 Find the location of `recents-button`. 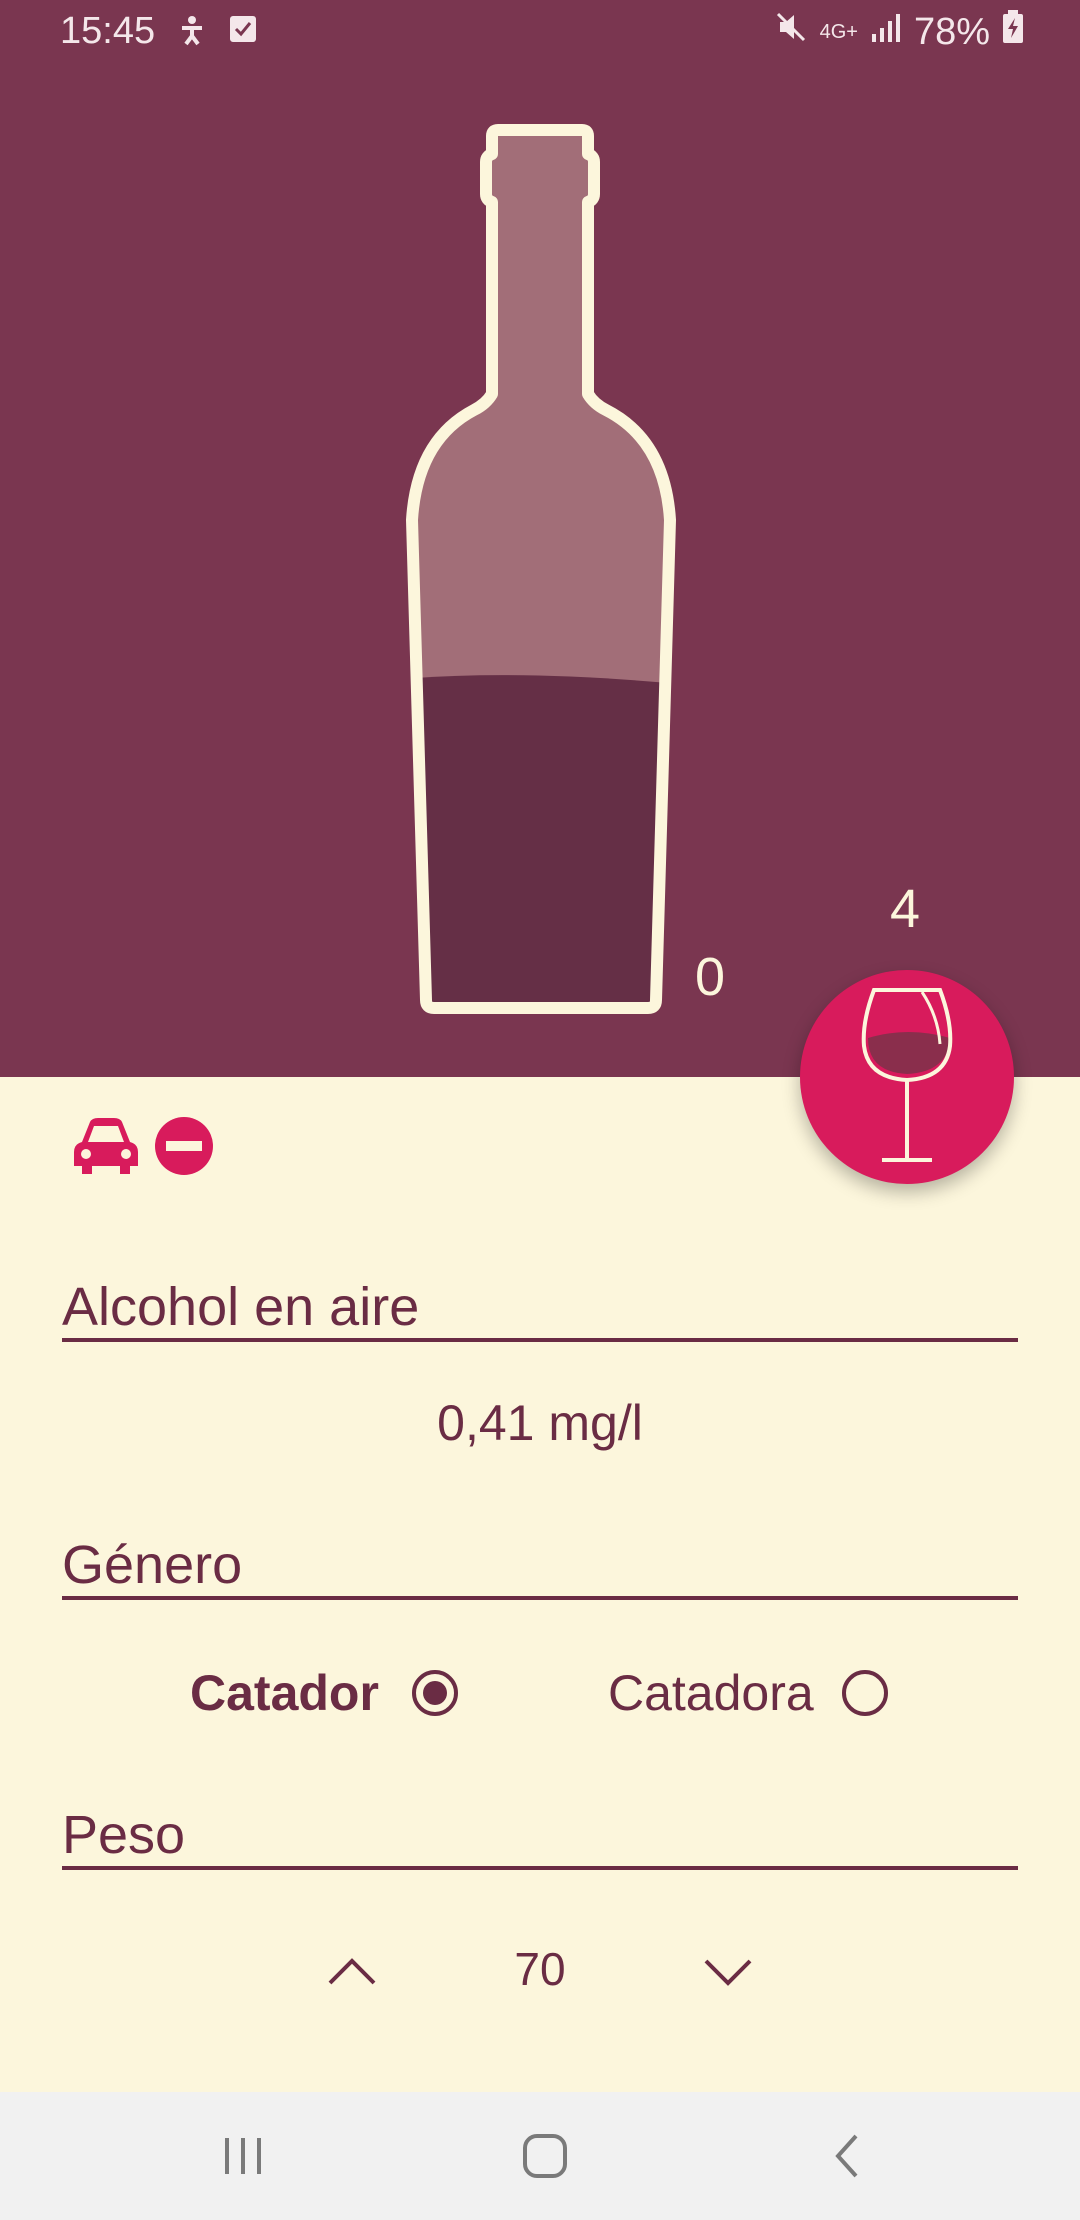

recents-button is located at coordinates (243, 2156).